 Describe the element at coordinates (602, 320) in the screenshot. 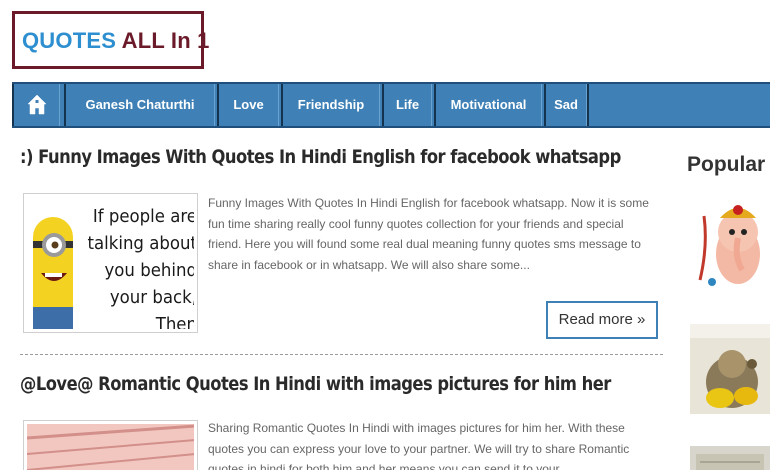

I see `read-more-button: Read more »` at that location.